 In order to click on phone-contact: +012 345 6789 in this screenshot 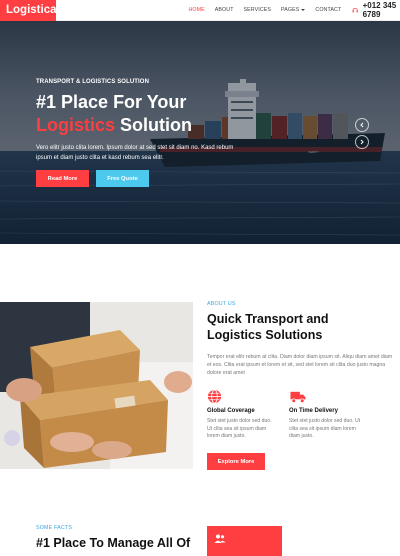, I will do `click(376, 10)`.